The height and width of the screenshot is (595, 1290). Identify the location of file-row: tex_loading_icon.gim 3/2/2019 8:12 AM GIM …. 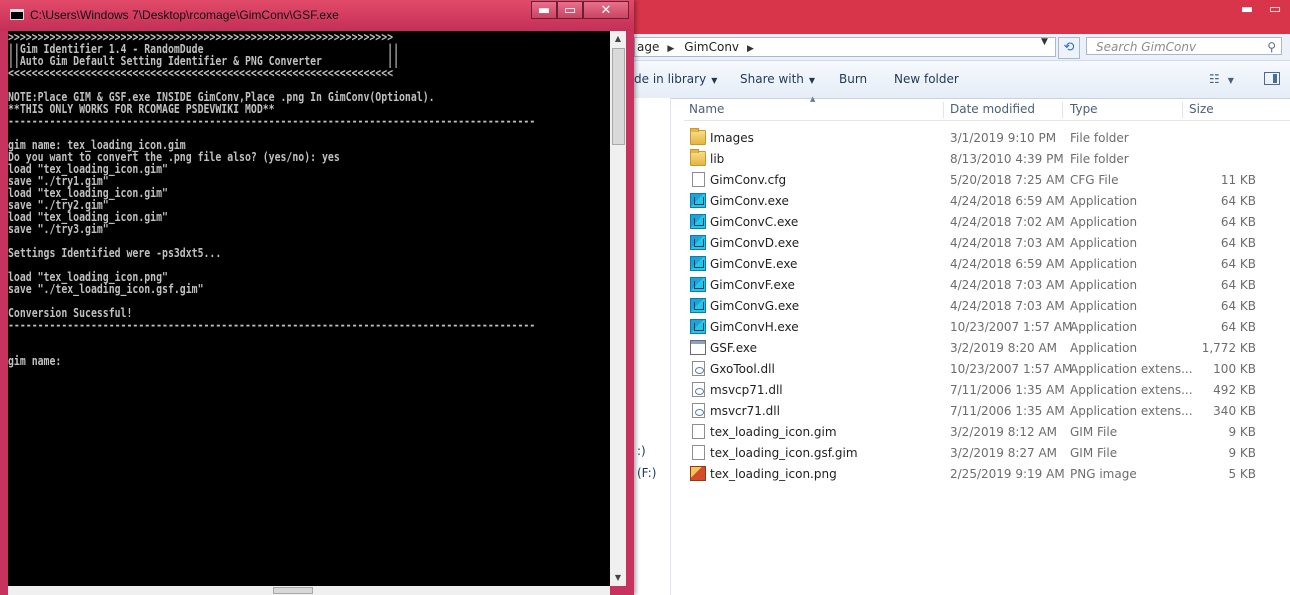
(987, 431).